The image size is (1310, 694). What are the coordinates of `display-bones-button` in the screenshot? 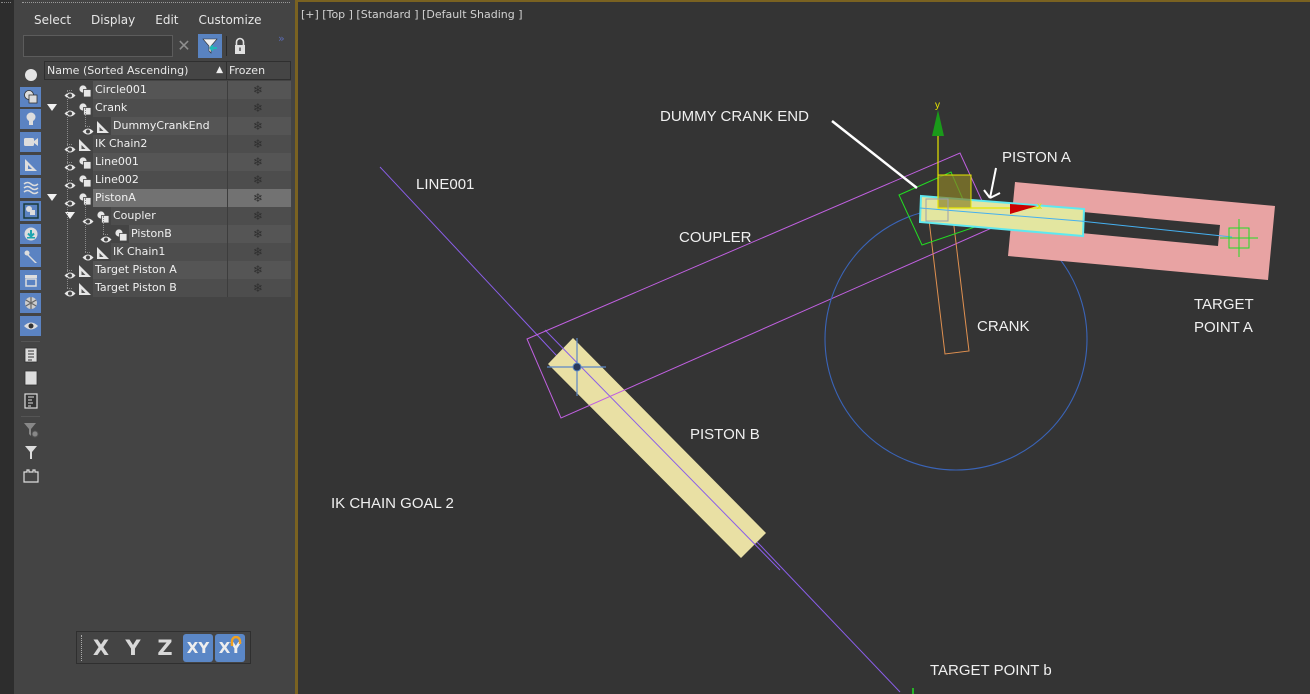 It's located at (30, 257).